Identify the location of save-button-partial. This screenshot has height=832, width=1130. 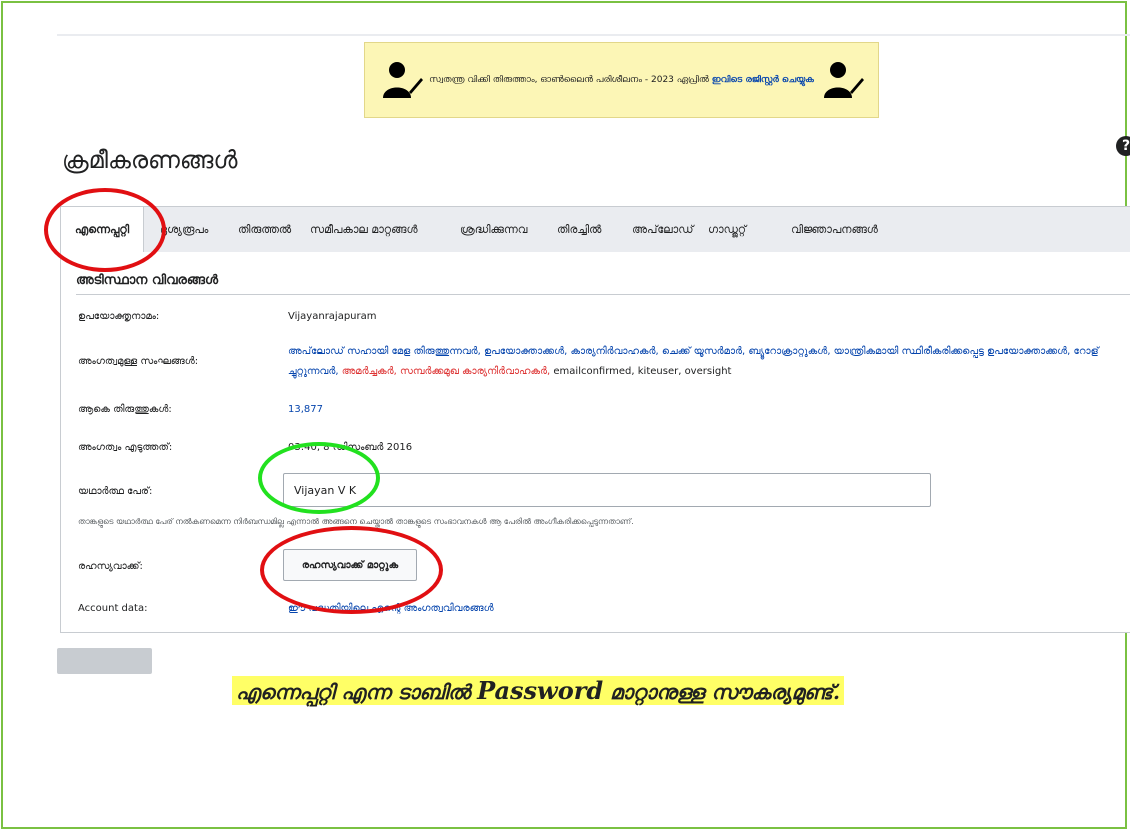
(104, 661).